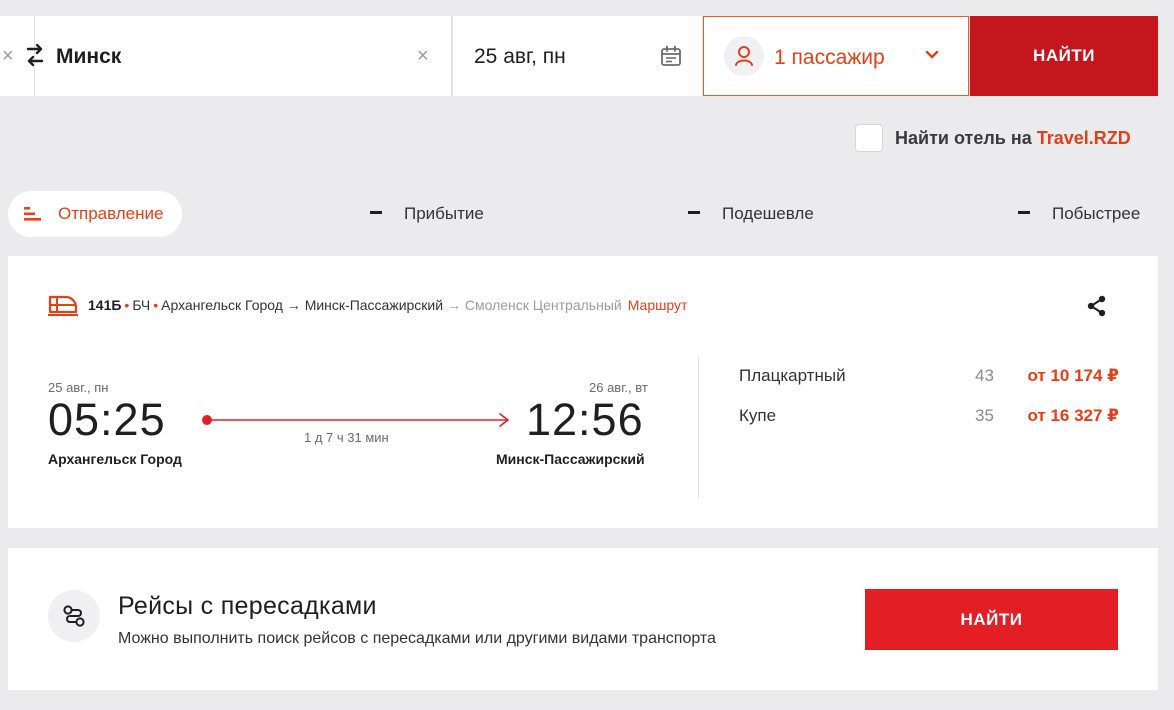 This screenshot has height=710, width=1174. Describe the element at coordinates (984, 415) in the screenshot. I see `fare-seats: 35` at that location.